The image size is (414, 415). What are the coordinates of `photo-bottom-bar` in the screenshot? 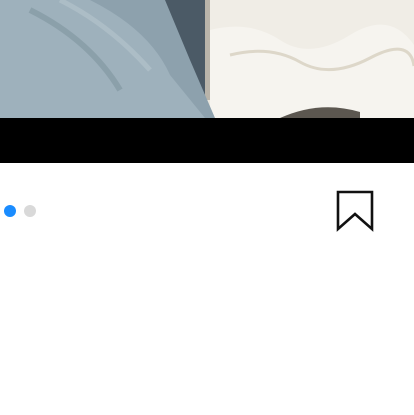 It's located at (207, 140).